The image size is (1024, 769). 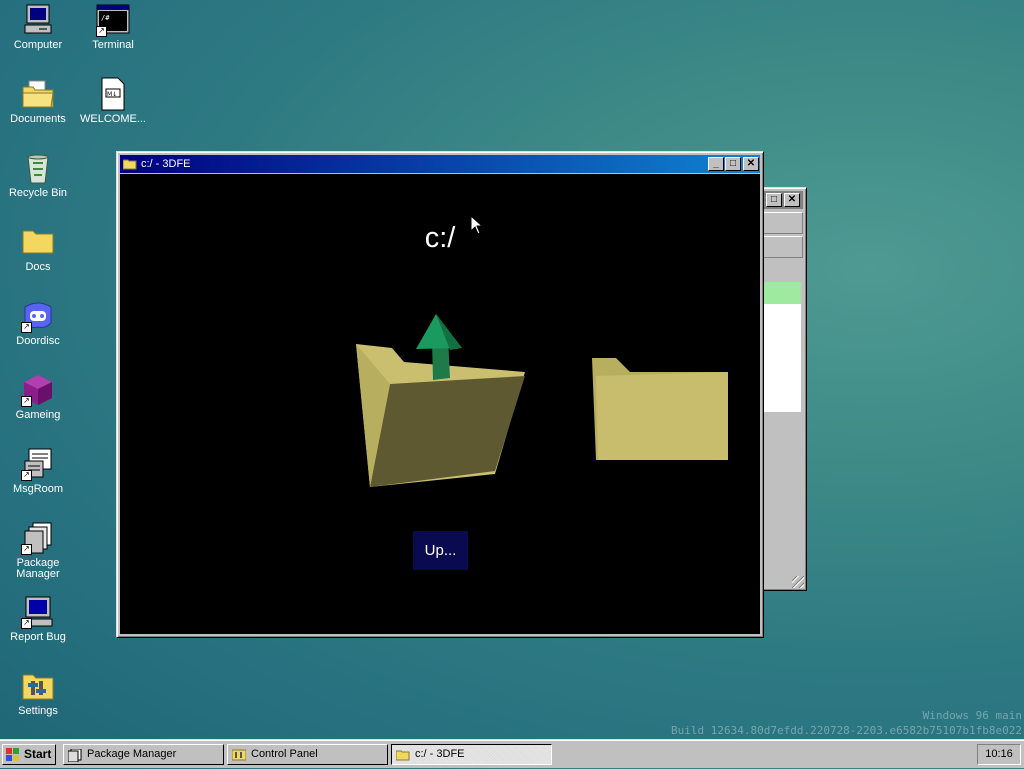 I want to click on taskbar-item-package-manager: Package Manager, so click(x=143, y=754).